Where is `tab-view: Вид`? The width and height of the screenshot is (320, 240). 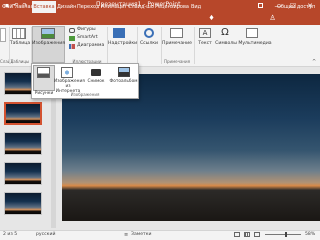
tab-view: Вид is located at coordinates (197, 7).